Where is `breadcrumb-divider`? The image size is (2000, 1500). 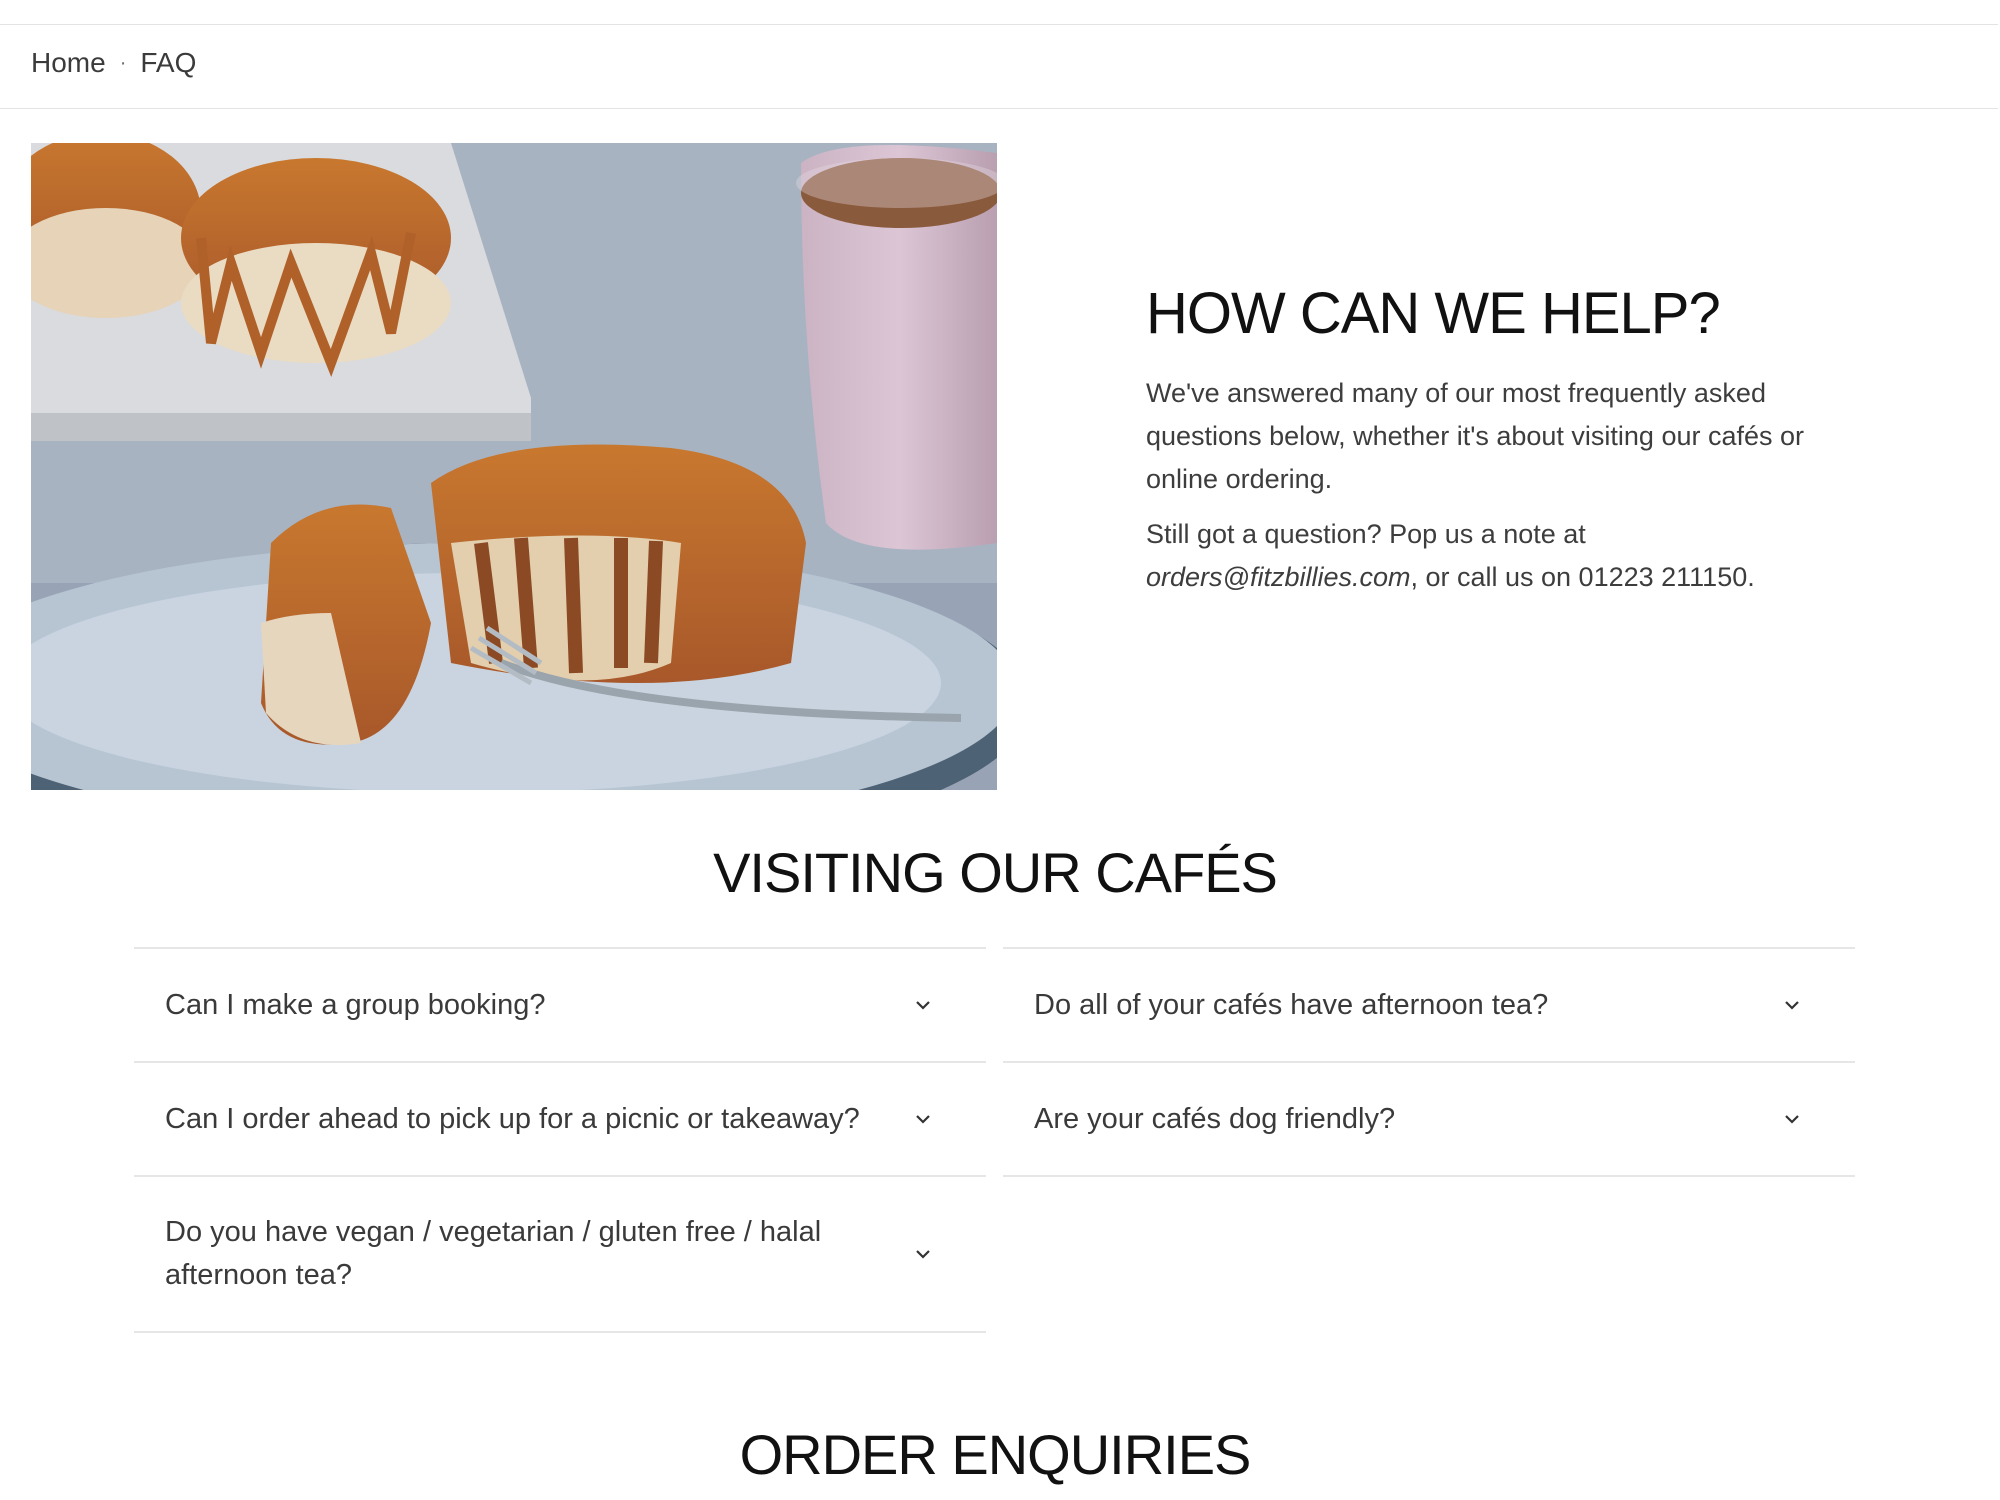 breadcrumb-divider is located at coordinates (999, 108).